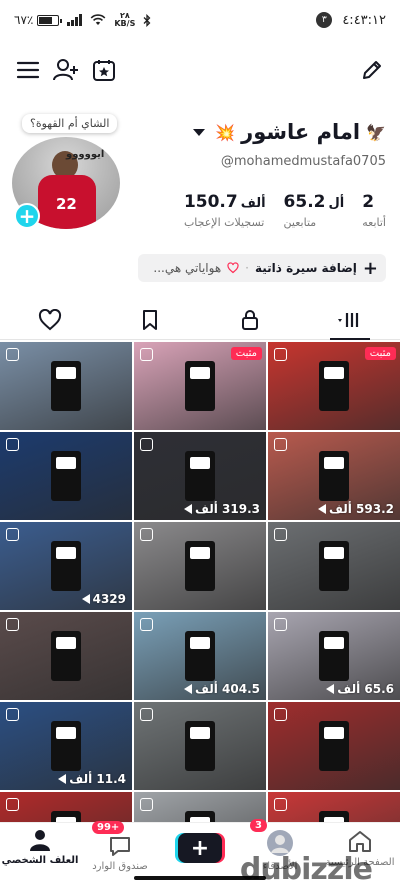 This screenshot has width=400, height=888. Describe the element at coordinates (364, 20) in the screenshot. I see `clock: ٤:٤٣:١٢` at that location.